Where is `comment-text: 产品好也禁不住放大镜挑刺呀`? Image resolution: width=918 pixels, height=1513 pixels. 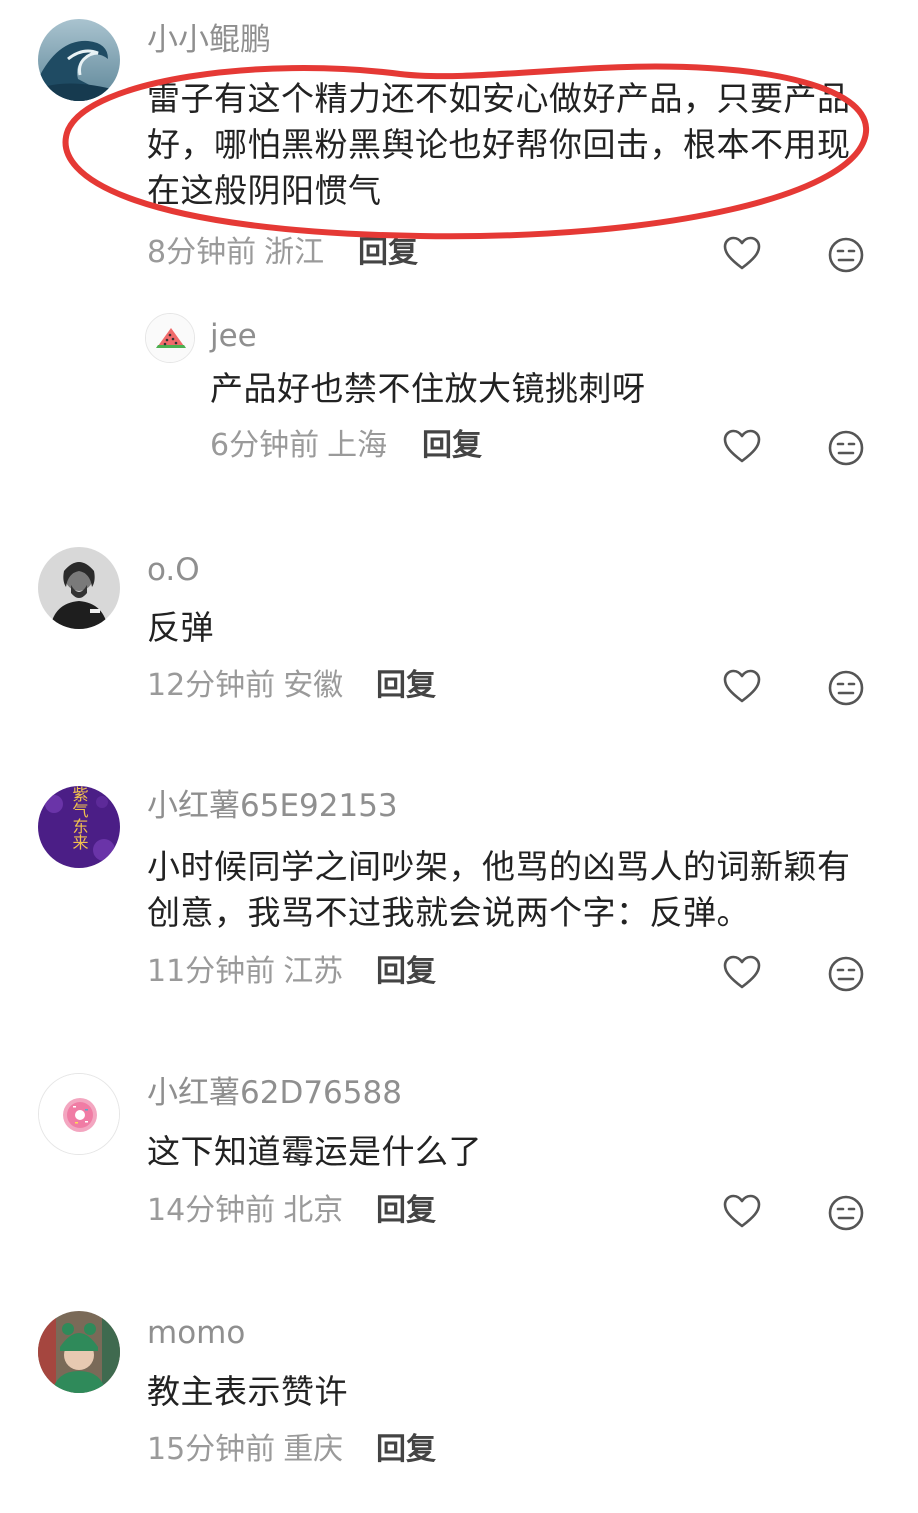
comment-text: 产品好也禁不住放大镜挑刺呀 is located at coordinates (428, 388).